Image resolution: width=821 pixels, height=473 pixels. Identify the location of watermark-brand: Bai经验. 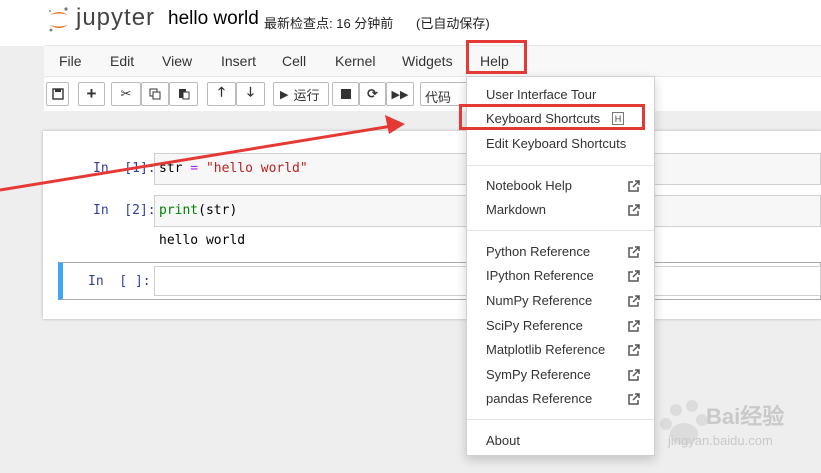
(745, 416).